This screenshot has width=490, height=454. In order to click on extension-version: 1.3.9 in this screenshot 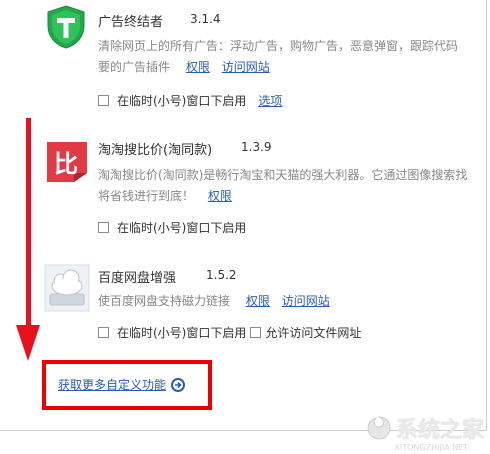, I will do `click(256, 147)`.